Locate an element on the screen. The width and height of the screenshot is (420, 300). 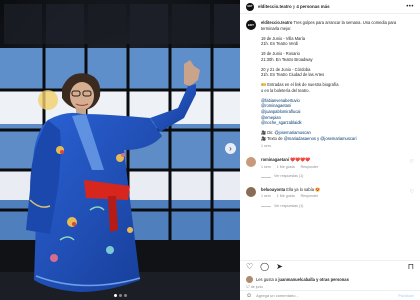
liker-avatar is located at coordinates (249, 279).